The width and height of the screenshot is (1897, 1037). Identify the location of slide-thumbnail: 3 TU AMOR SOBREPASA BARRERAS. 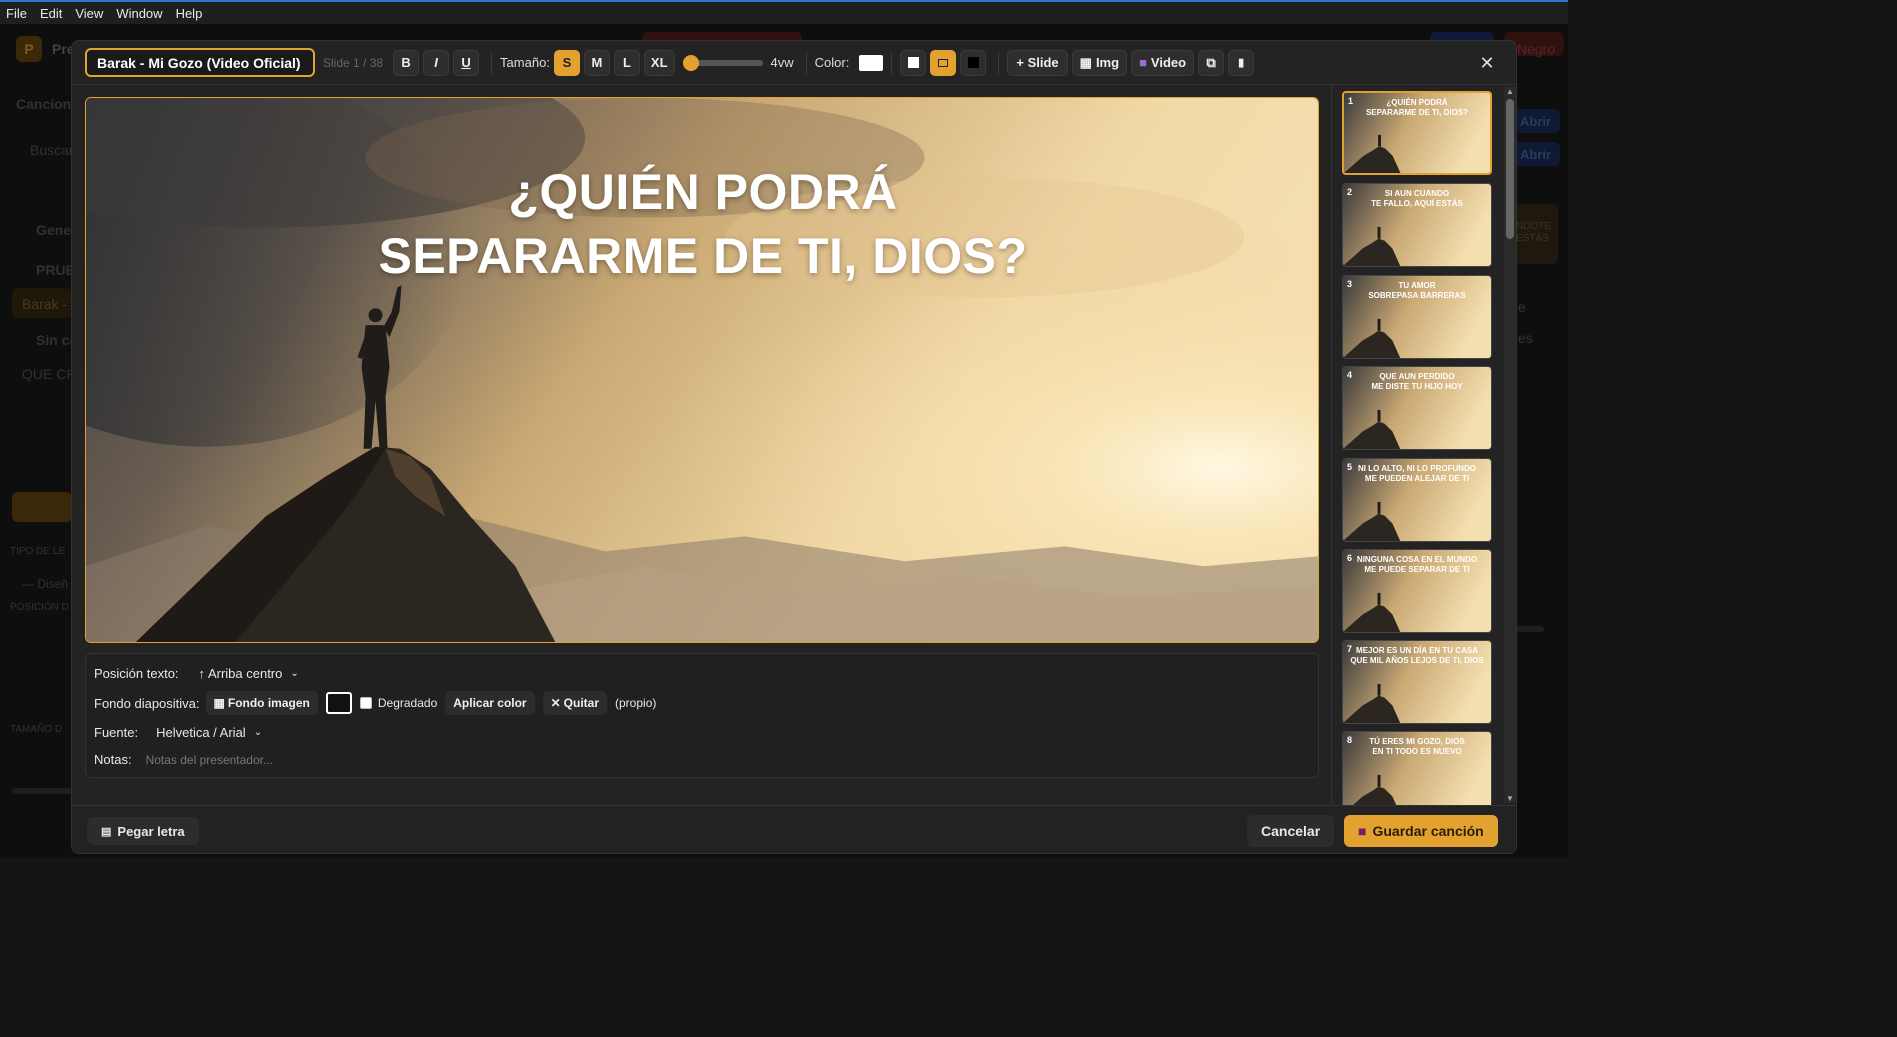
(1417, 317).